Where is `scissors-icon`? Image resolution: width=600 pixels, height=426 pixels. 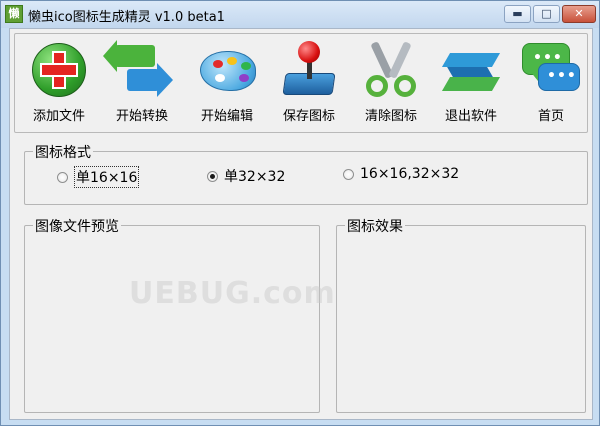 scissors-icon is located at coordinates (391, 70).